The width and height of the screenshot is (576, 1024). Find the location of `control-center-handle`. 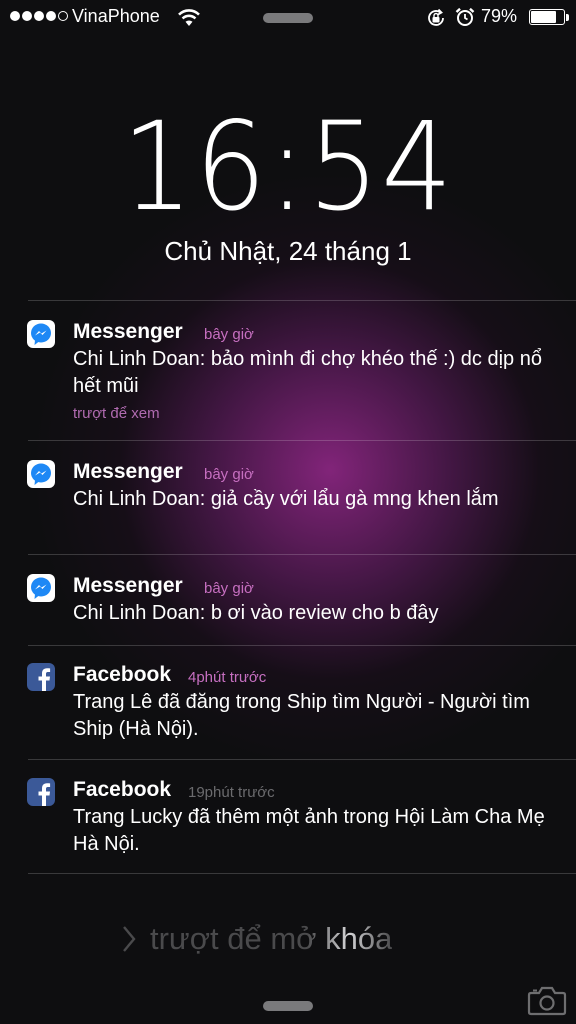

control-center-handle is located at coordinates (288, 1006).